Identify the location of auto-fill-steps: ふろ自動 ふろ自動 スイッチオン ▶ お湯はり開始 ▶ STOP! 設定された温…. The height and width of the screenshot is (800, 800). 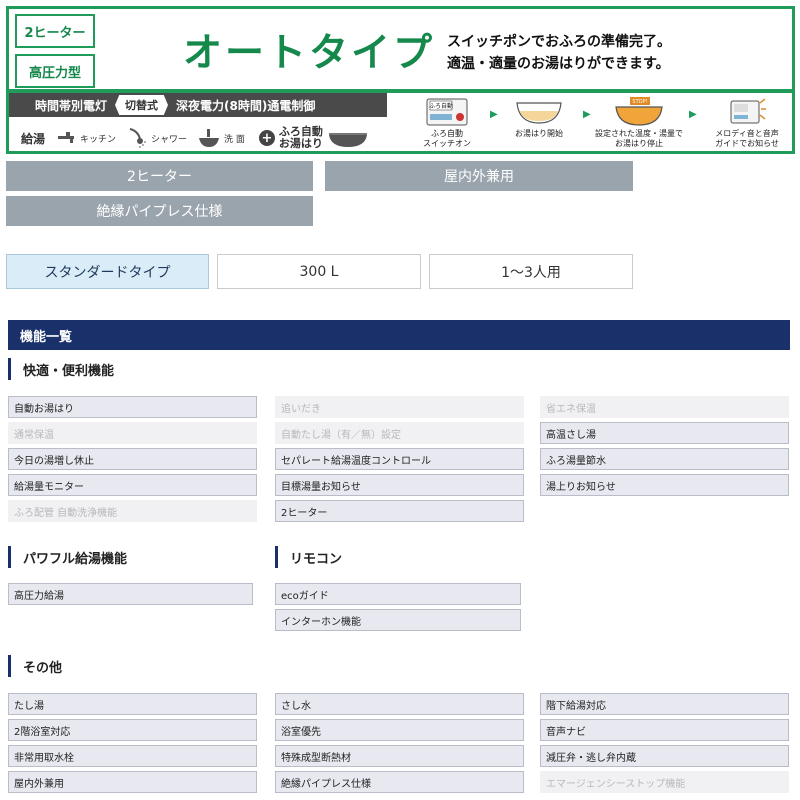
(599, 126).